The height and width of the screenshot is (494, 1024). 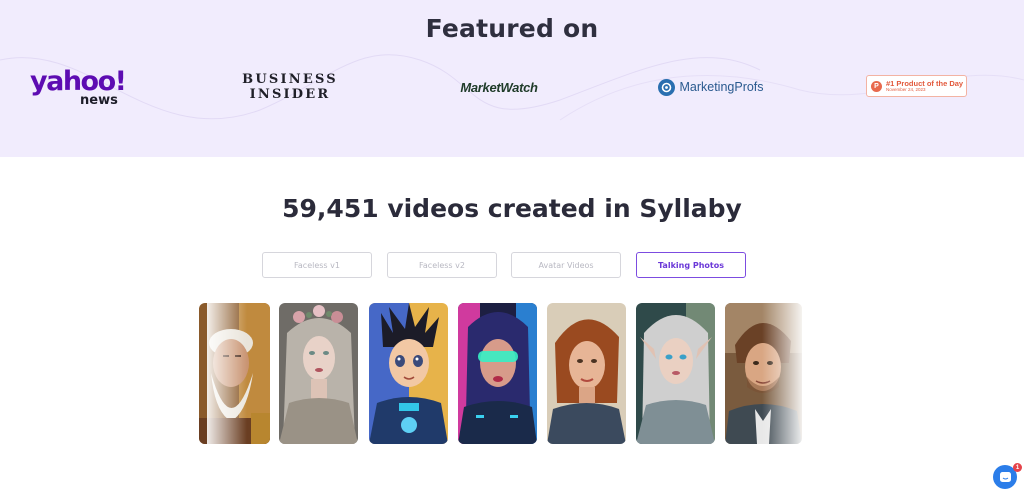 I want to click on yahoo-news-logo: yahoo! news, so click(x=80, y=88).